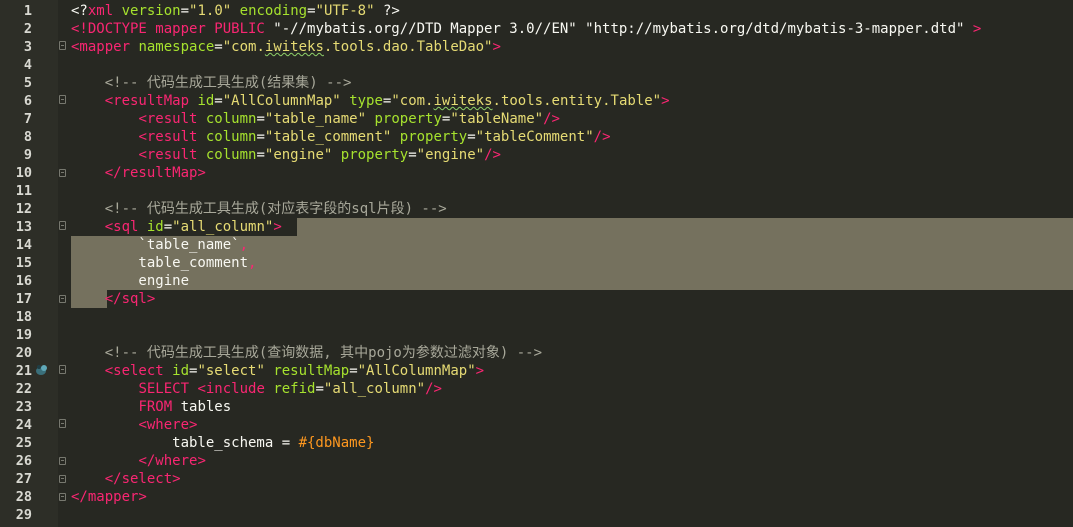  What do you see at coordinates (536, 317) in the screenshot?
I see `code-line: 18` at bounding box center [536, 317].